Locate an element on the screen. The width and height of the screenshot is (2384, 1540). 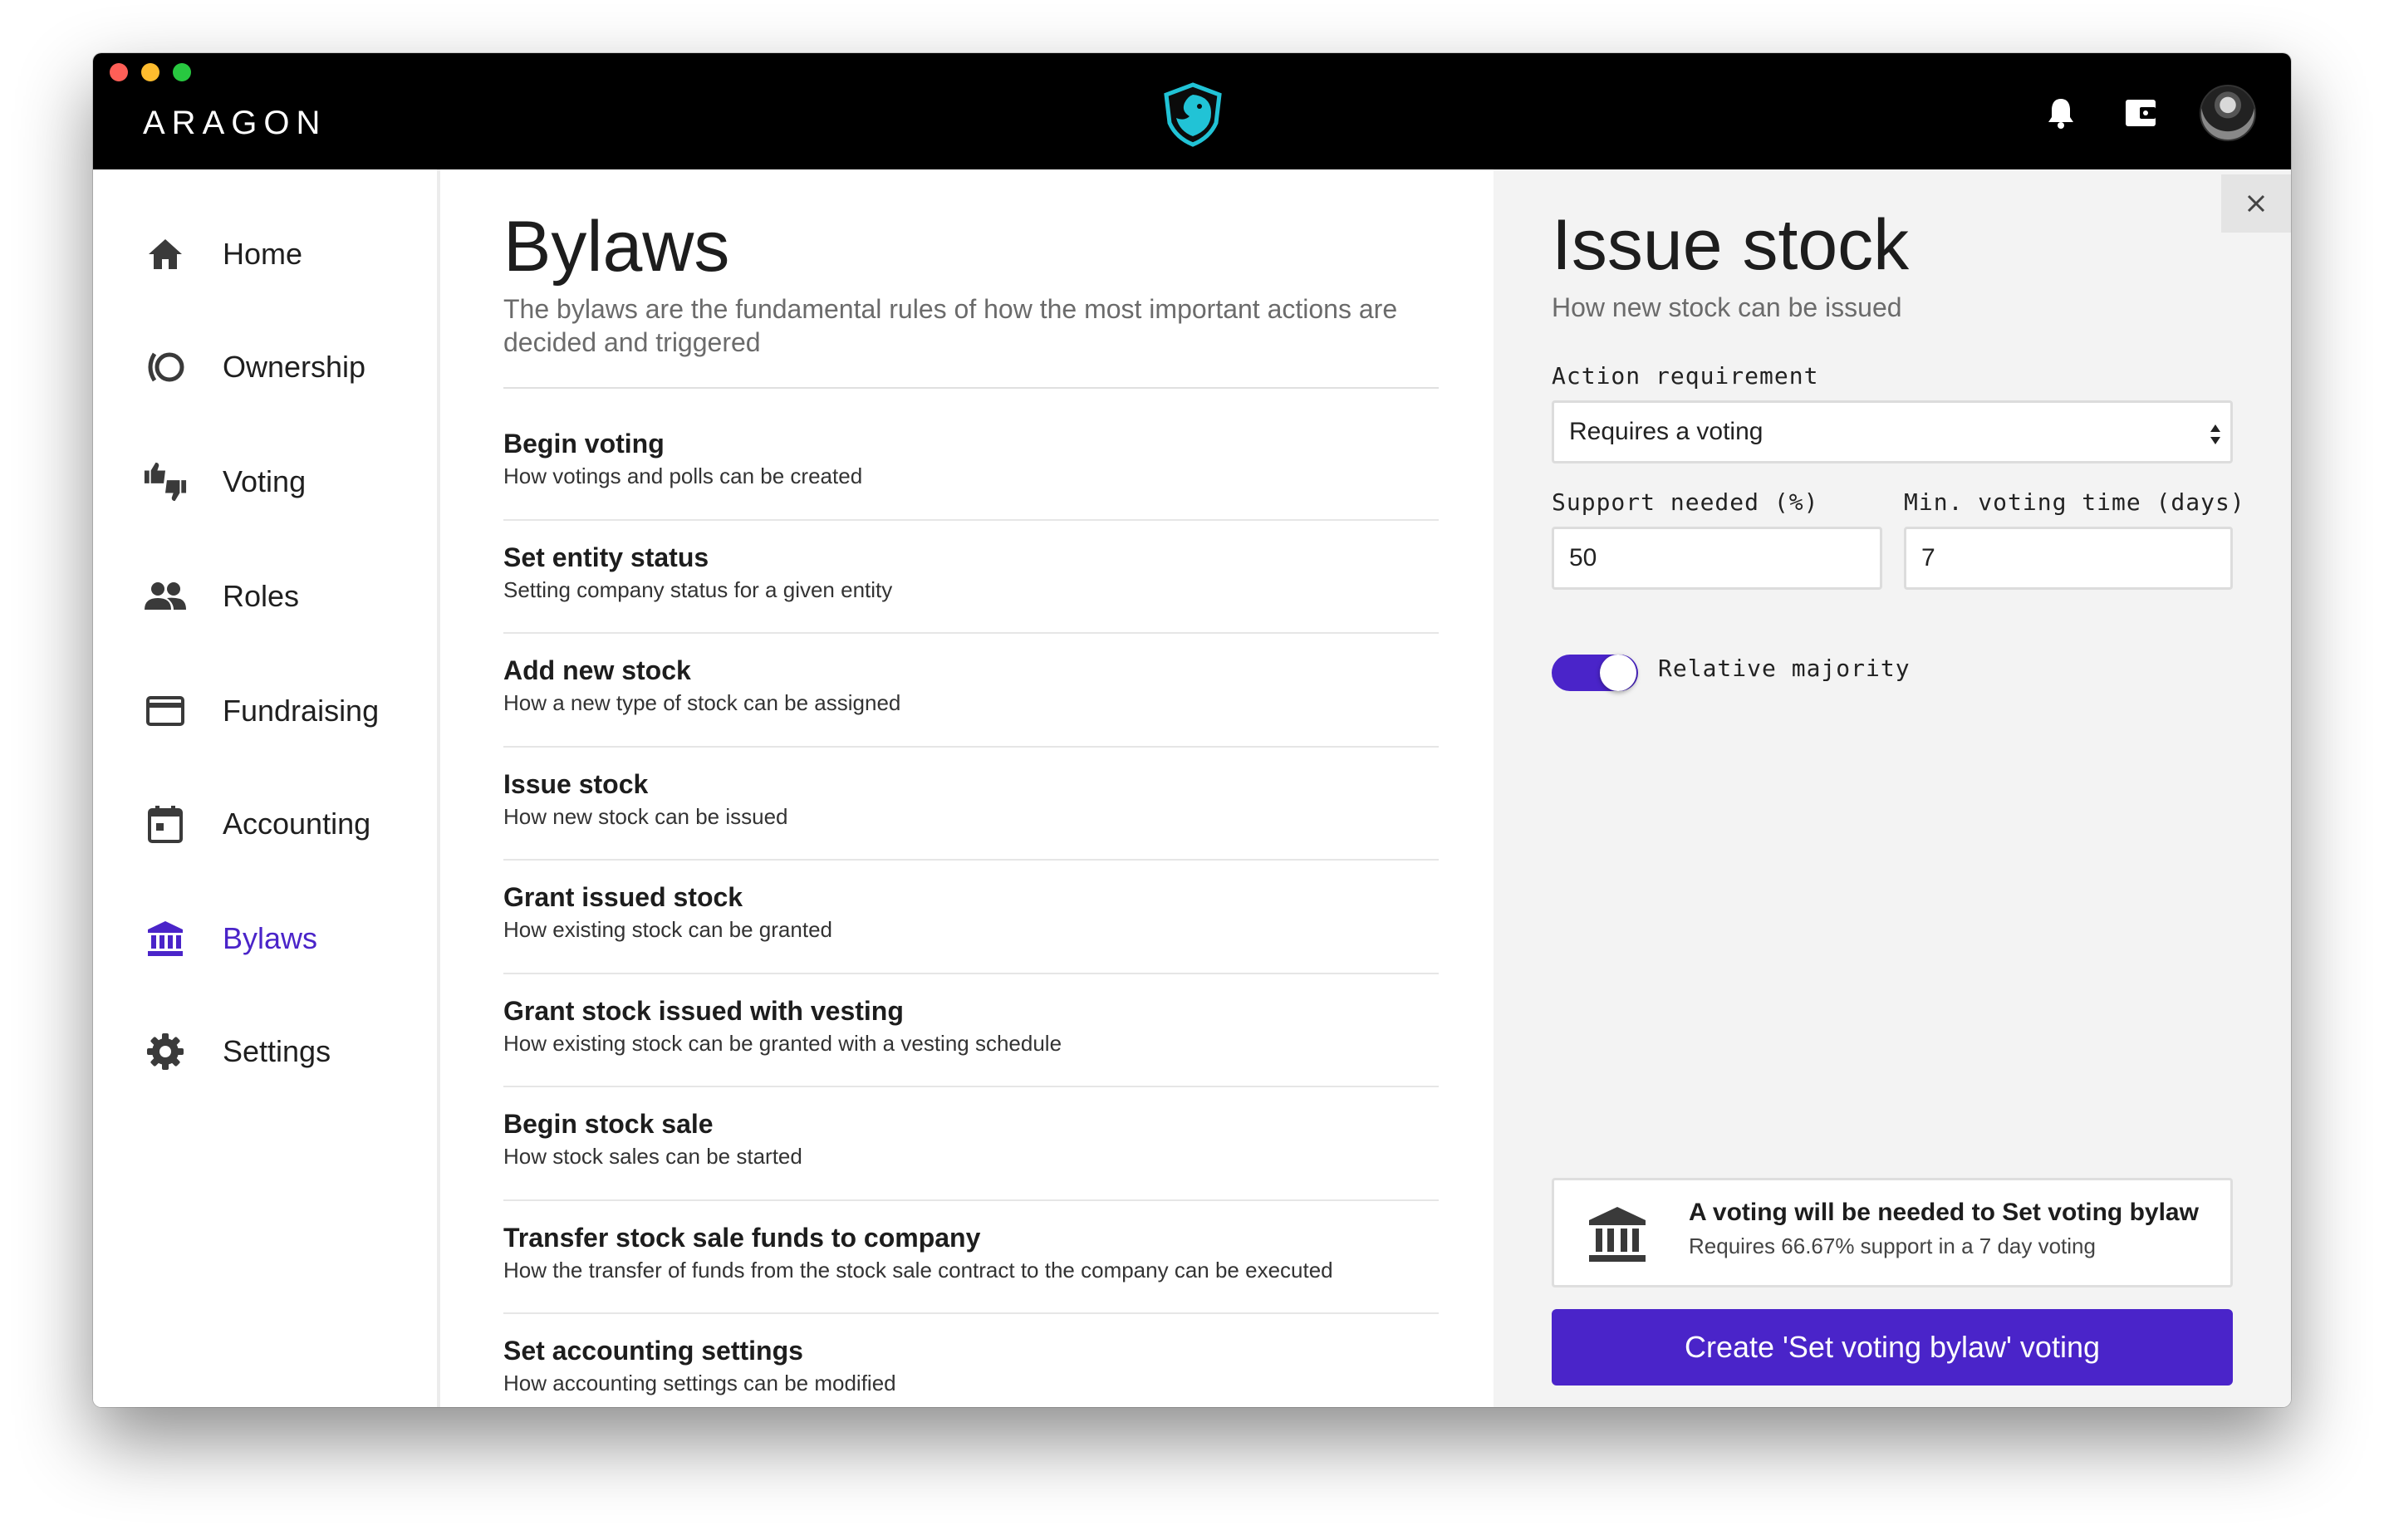
bylaw-description: How stock sales can be started is located at coordinates (653, 1156).